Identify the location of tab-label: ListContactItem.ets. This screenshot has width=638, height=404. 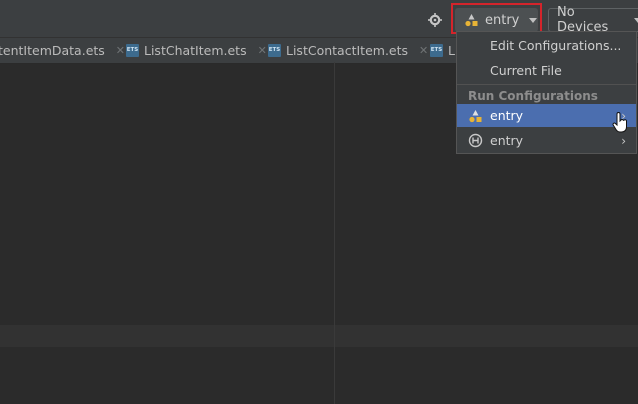
(347, 50).